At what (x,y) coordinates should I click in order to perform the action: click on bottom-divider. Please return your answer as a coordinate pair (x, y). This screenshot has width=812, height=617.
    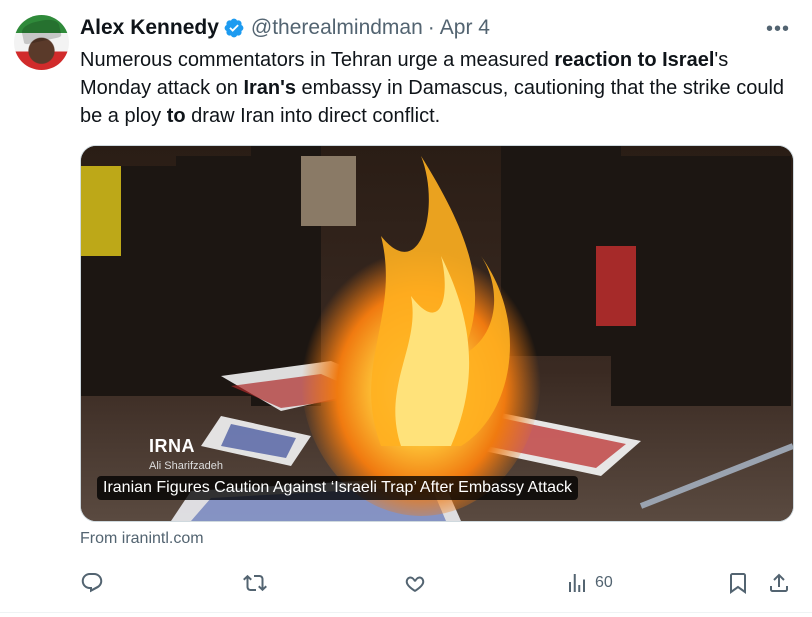
    Looking at the image, I should click on (406, 612).